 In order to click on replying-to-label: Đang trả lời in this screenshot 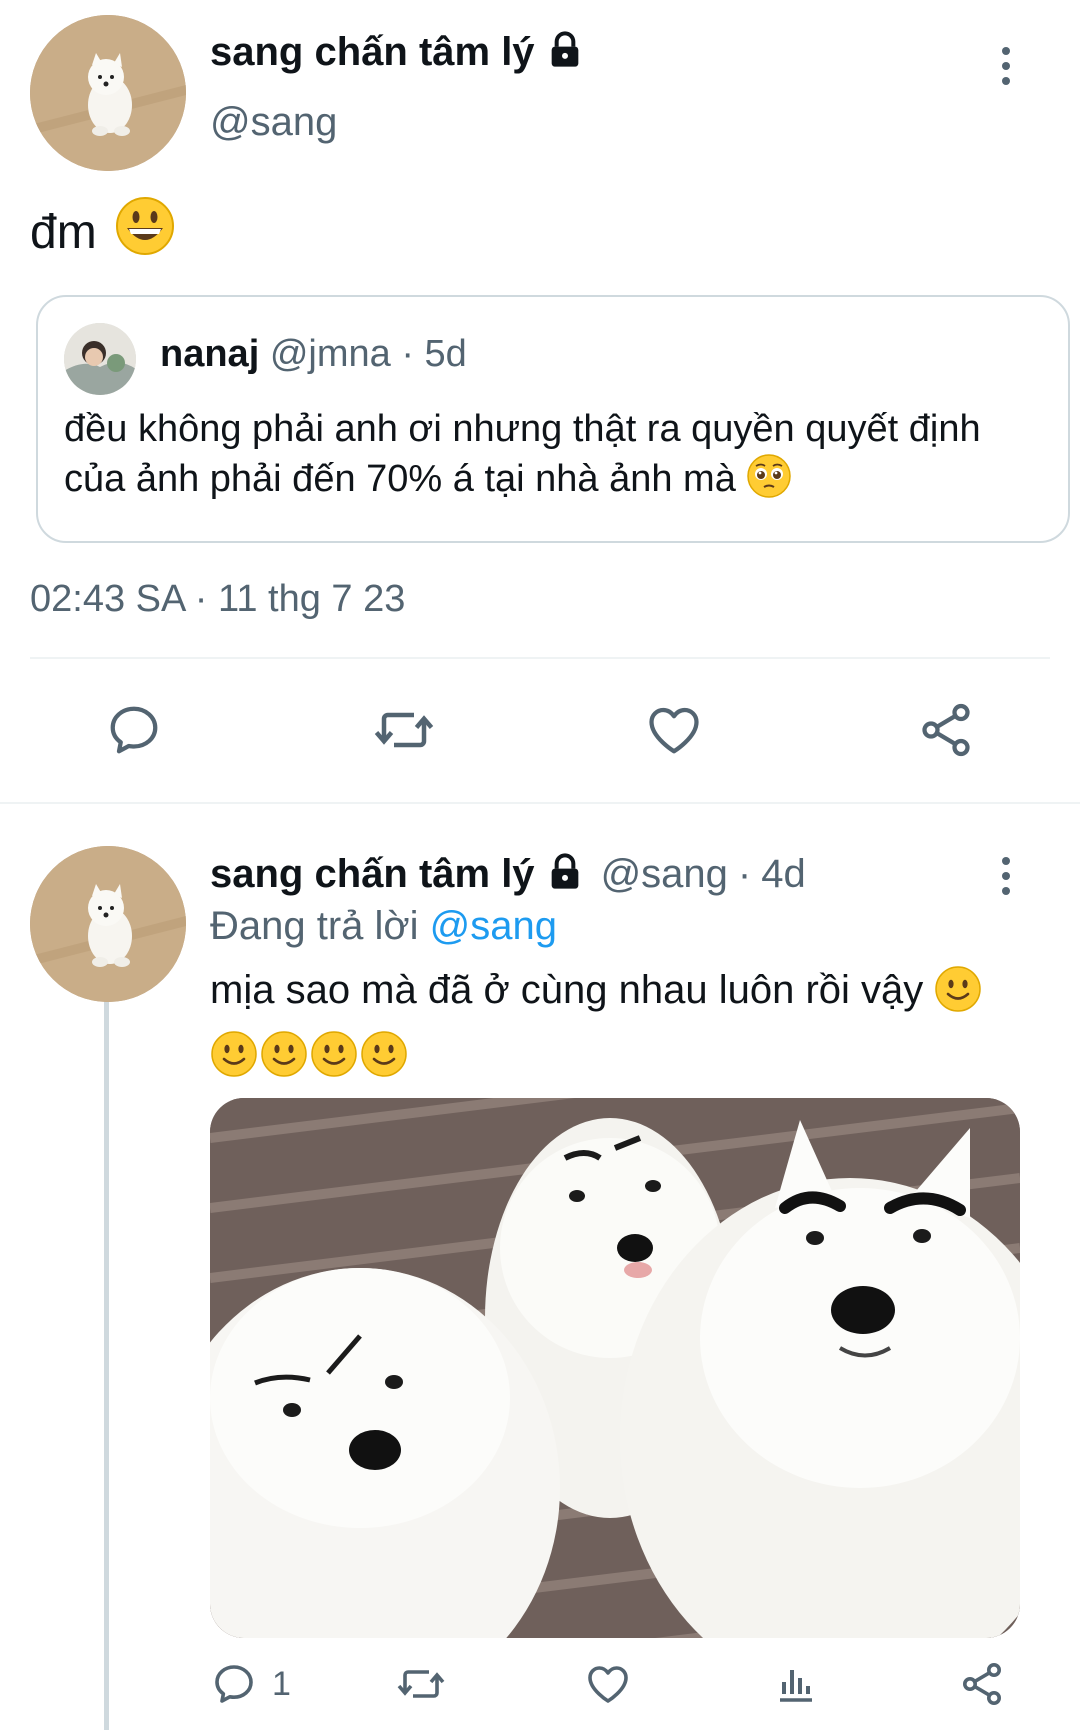, I will do `click(314, 926)`.